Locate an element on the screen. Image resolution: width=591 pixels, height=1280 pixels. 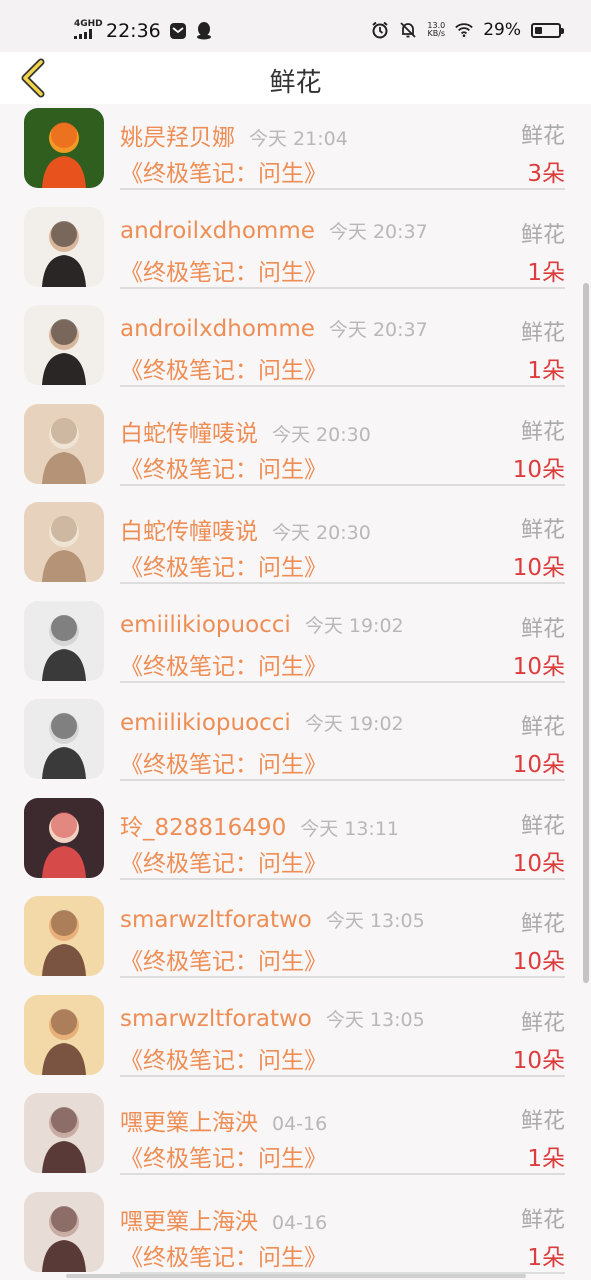
list-item: 白蛇传幢唛说 今天 20:30 鲜花 《终极笔记：问生》 10朵 is located at coordinates (295, 449).